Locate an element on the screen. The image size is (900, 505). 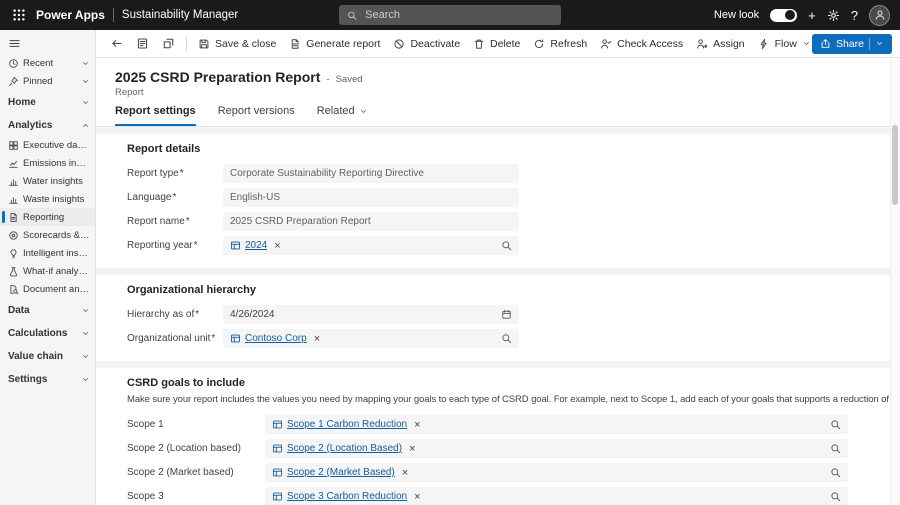
global-search-box is located at coordinates (450, 15).